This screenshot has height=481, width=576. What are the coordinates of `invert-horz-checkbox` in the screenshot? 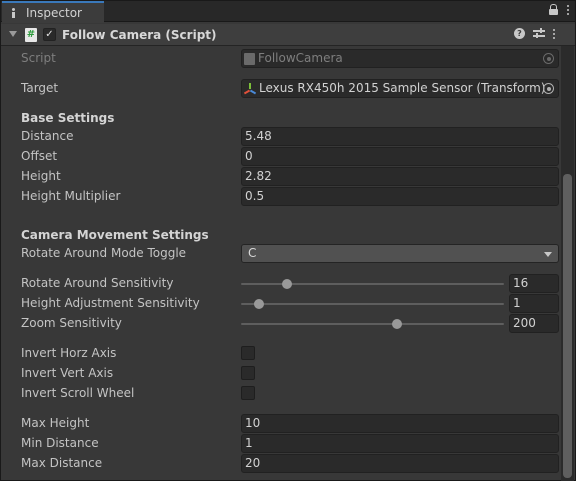 It's located at (248, 353).